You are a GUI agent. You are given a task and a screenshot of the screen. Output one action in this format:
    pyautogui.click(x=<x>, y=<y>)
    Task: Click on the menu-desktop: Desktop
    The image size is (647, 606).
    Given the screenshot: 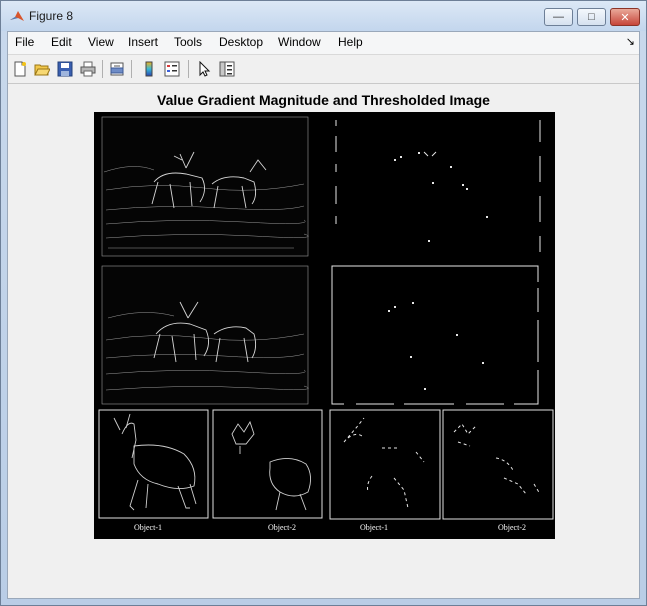 What is the action you would take?
    pyautogui.click(x=241, y=42)
    